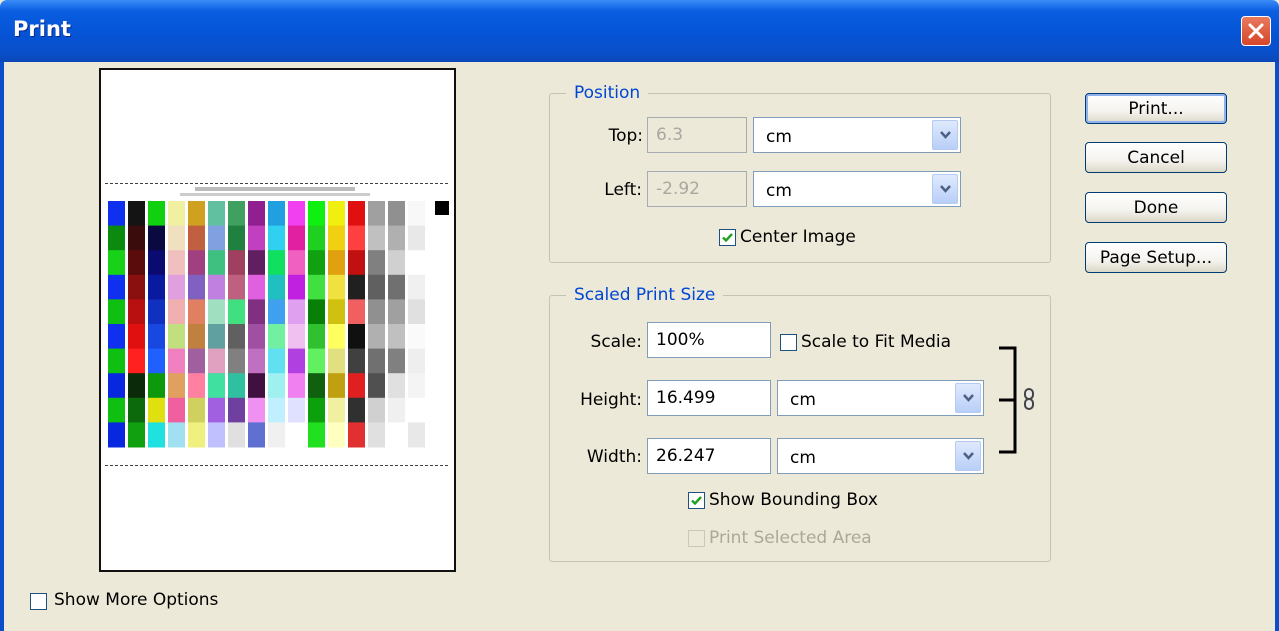 This screenshot has width=1279, height=631. What do you see at coordinates (880, 456) in the screenshot?
I see `width-unit-select: cm` at bounding box center [880, 456].